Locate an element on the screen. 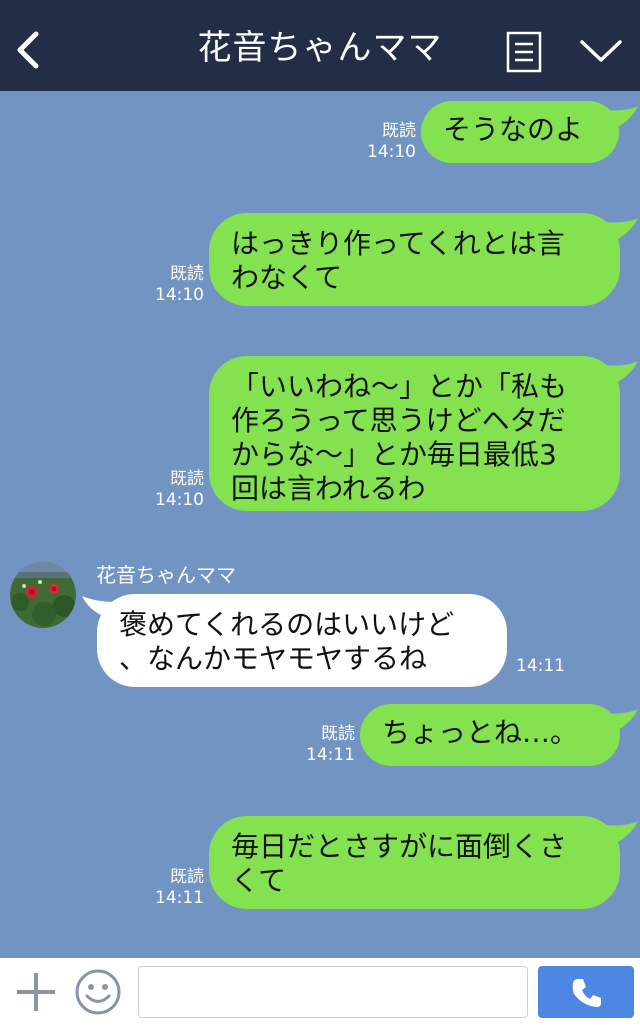 This screenshot has width=640, height=1028. chevron-left-icon is located at coordinates (29, 50).